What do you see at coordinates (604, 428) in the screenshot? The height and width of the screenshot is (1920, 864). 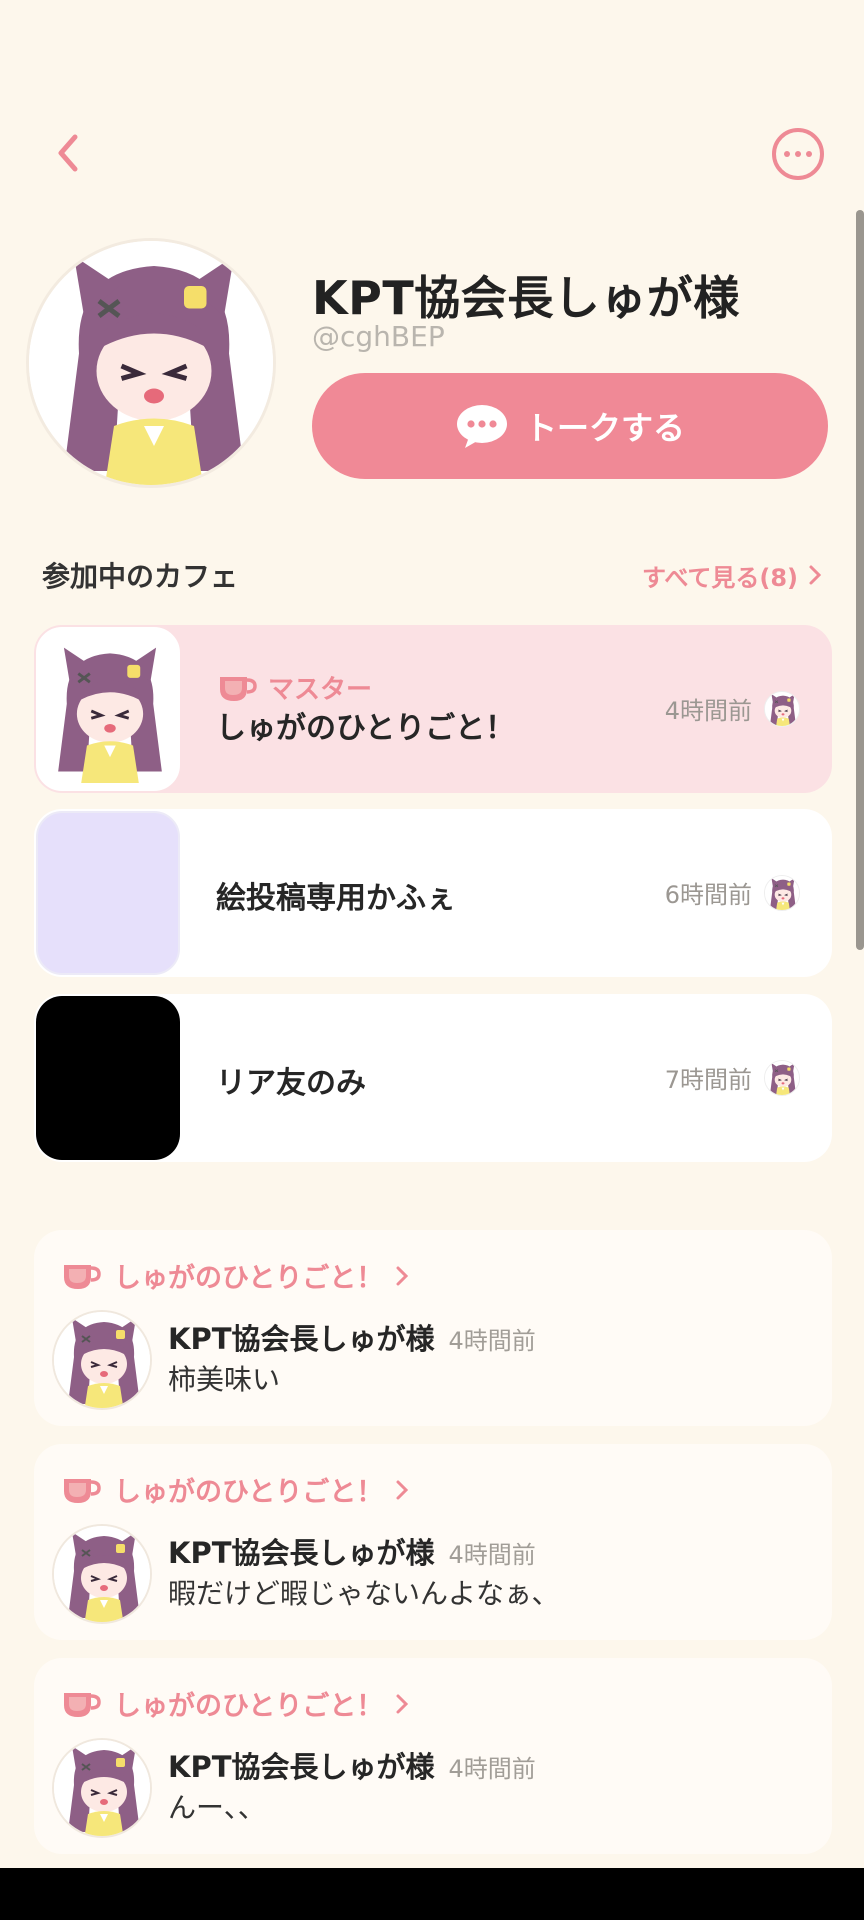 I see `talk-button-label: トークする` at bounding box center [604, 428].